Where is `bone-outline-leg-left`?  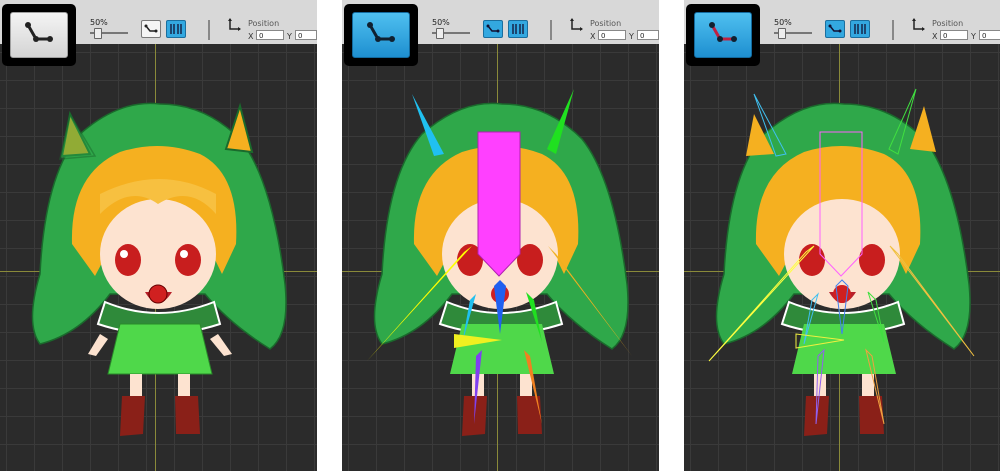 bone-outline-leg-left is located at coordinates (820, 386).